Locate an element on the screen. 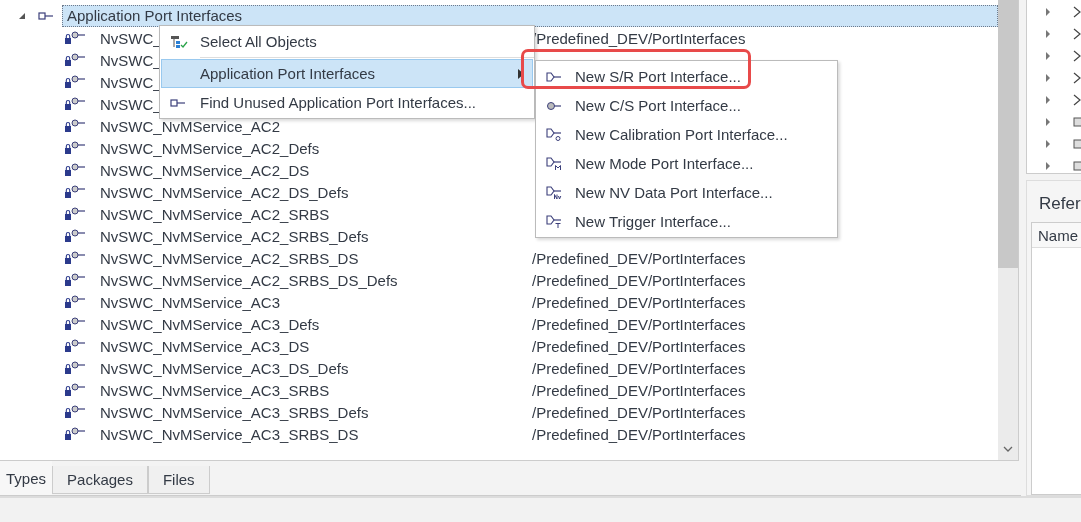 This screenshot has width=1081, height=522. tab: Types is located at coordinates (26, 478).